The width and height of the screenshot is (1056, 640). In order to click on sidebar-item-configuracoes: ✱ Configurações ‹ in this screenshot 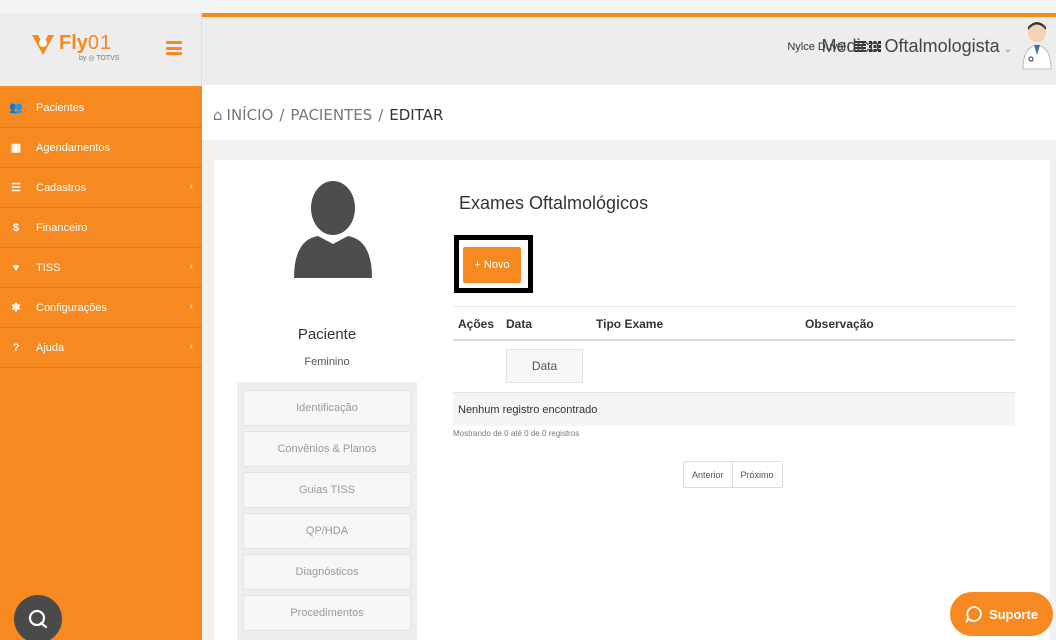, I will do `click(101, 308)`.